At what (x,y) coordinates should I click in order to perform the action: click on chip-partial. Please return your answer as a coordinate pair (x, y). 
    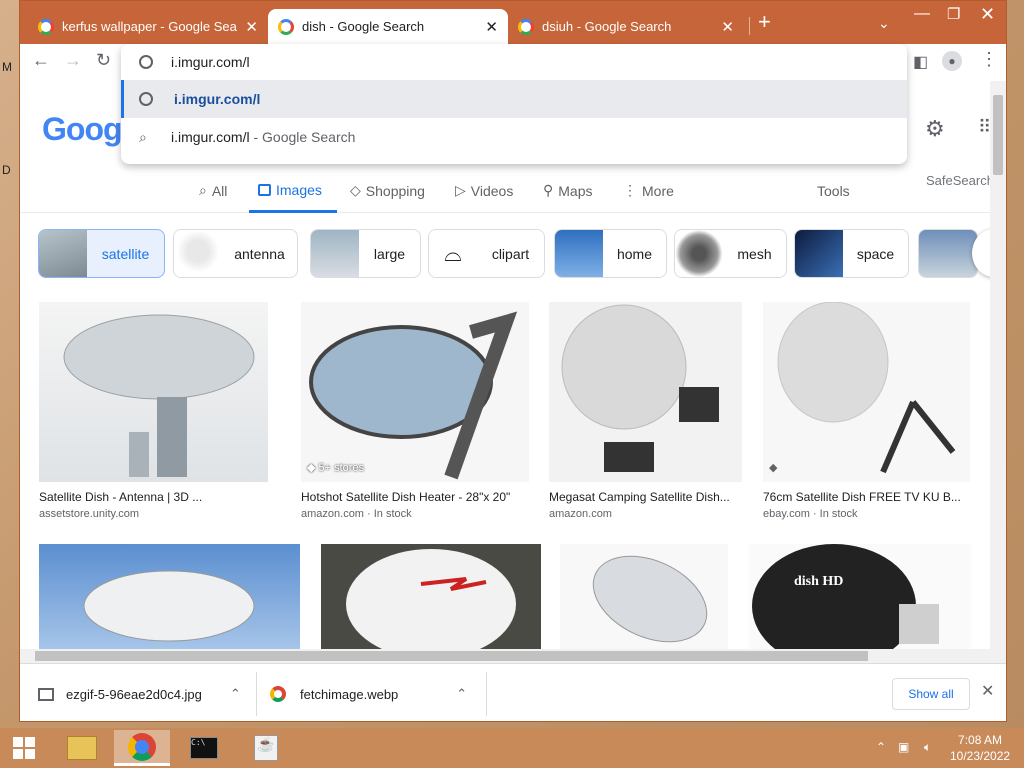
    Looking at the image, I should click on (948, 253).